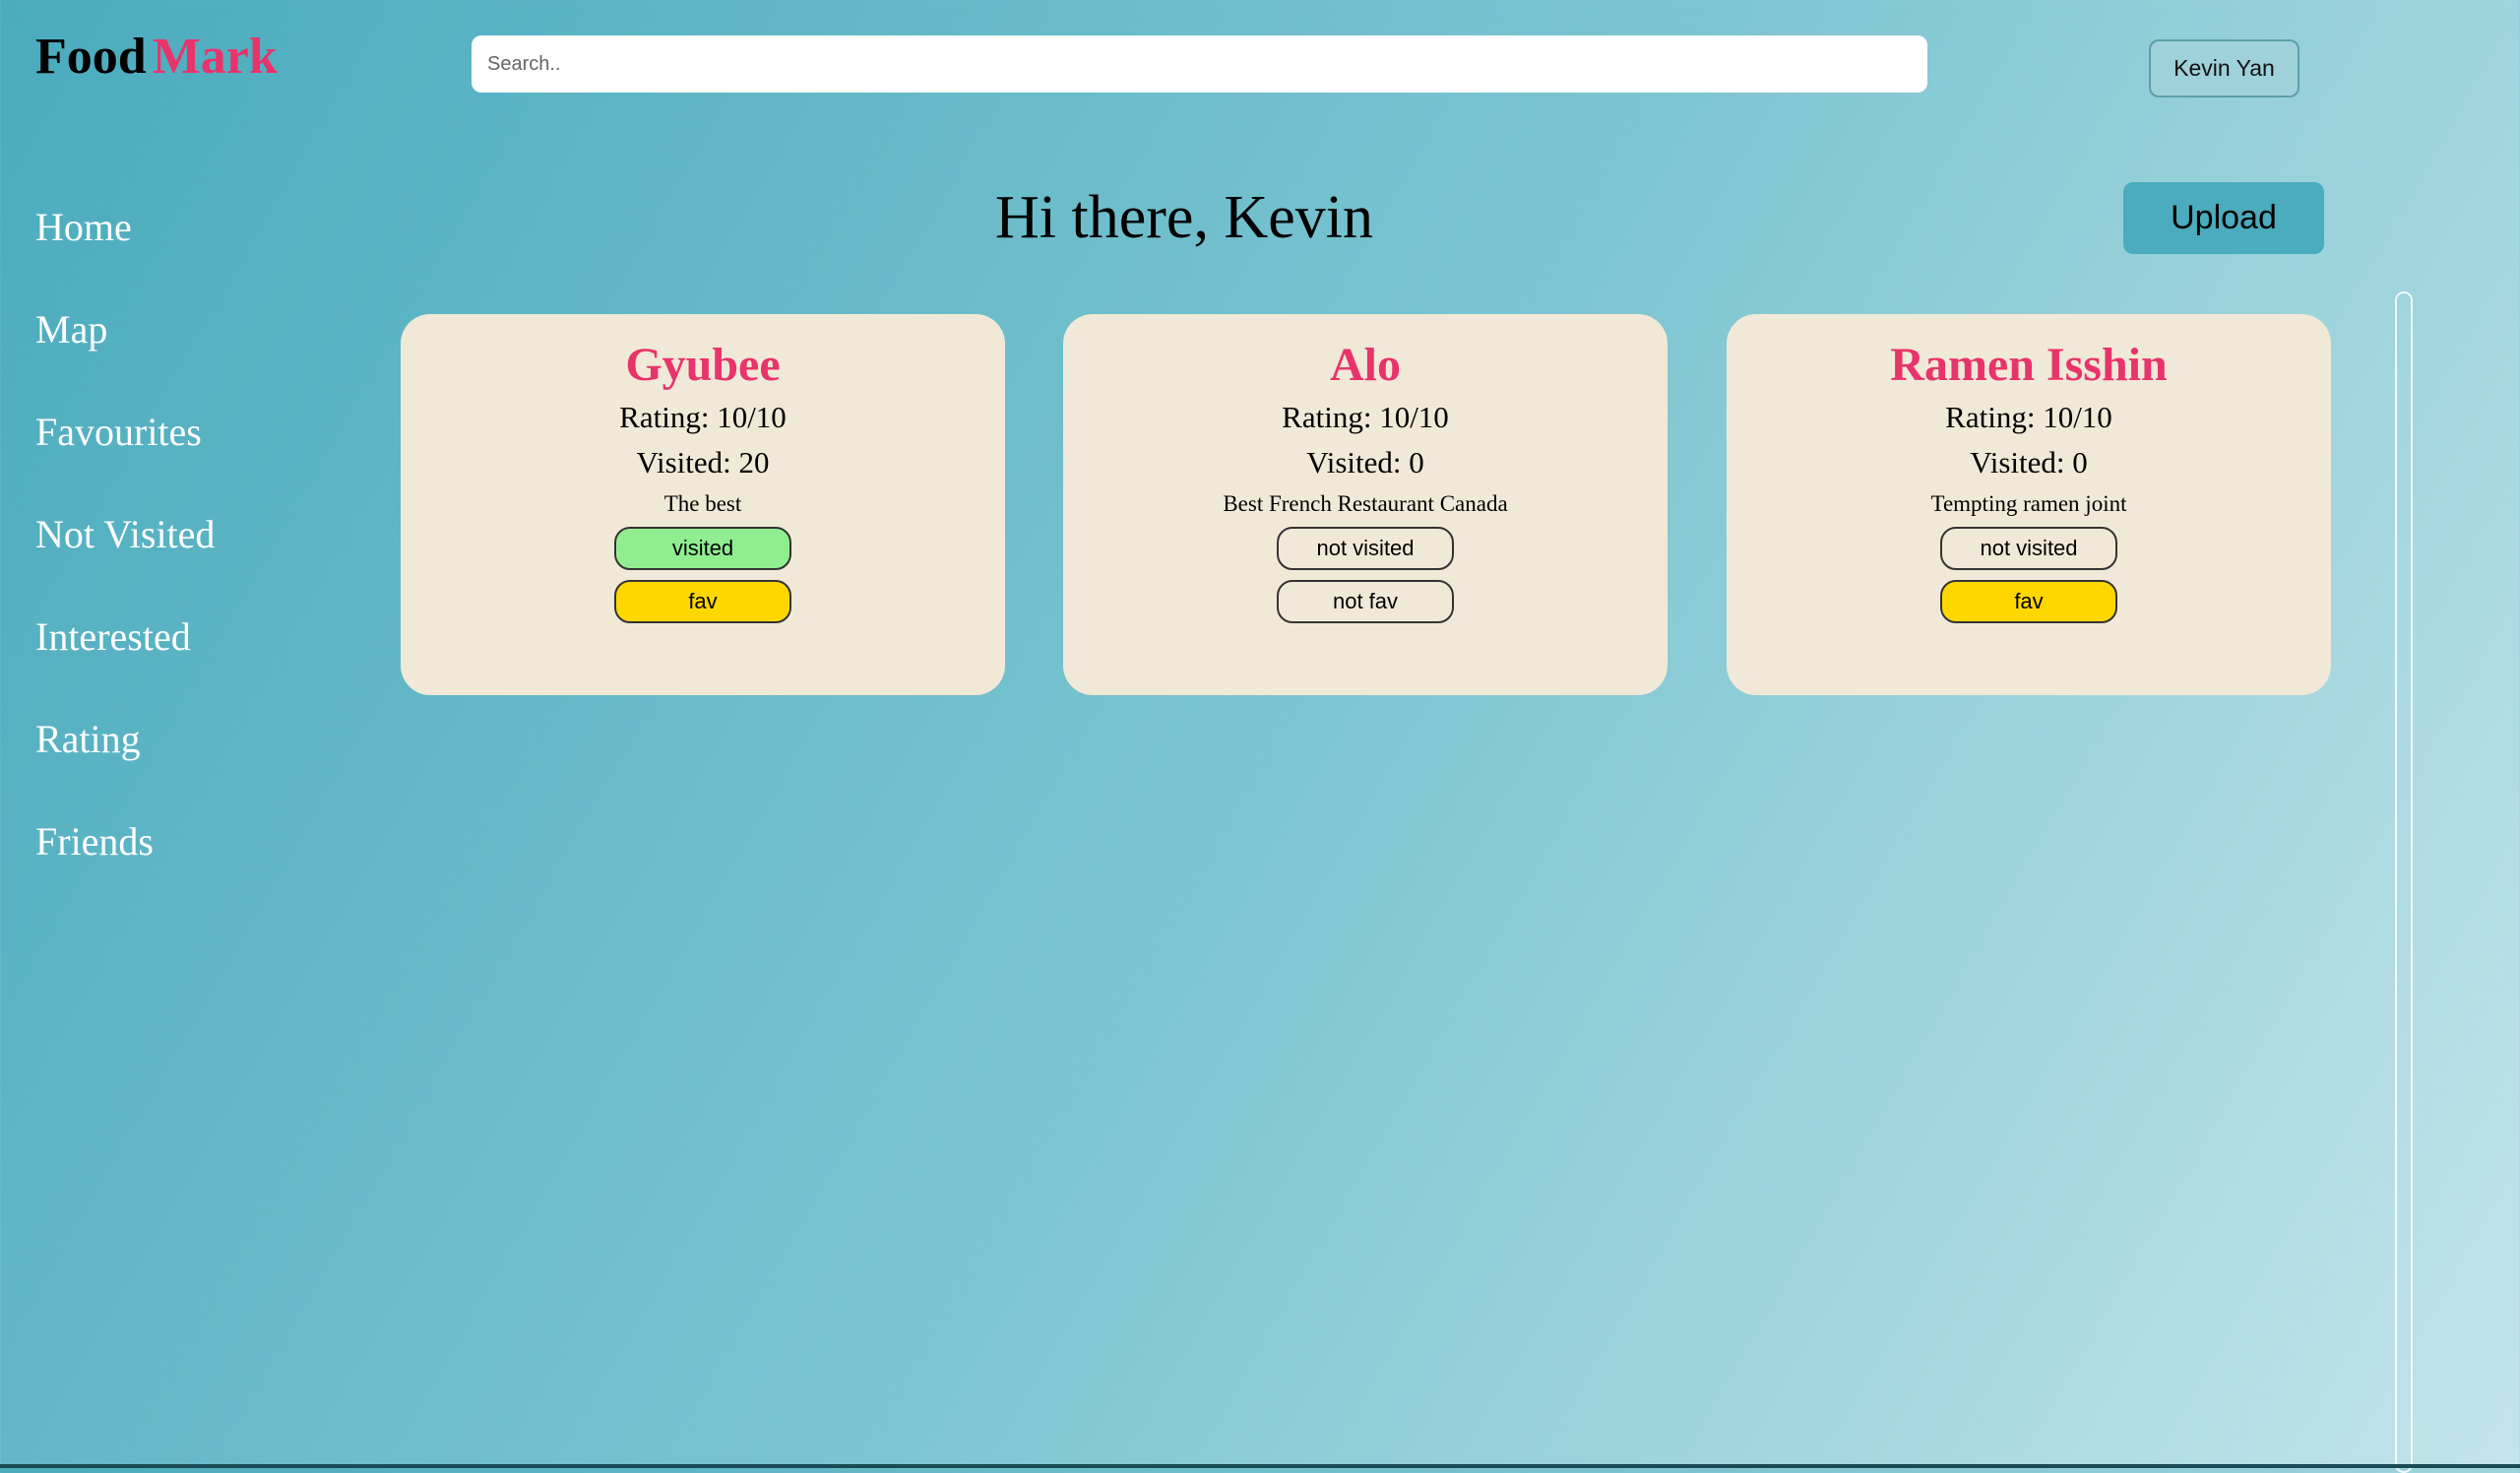 The image size is (2520, 1473). I want to click on brand-logo: Food Mark, so click(156, 57).